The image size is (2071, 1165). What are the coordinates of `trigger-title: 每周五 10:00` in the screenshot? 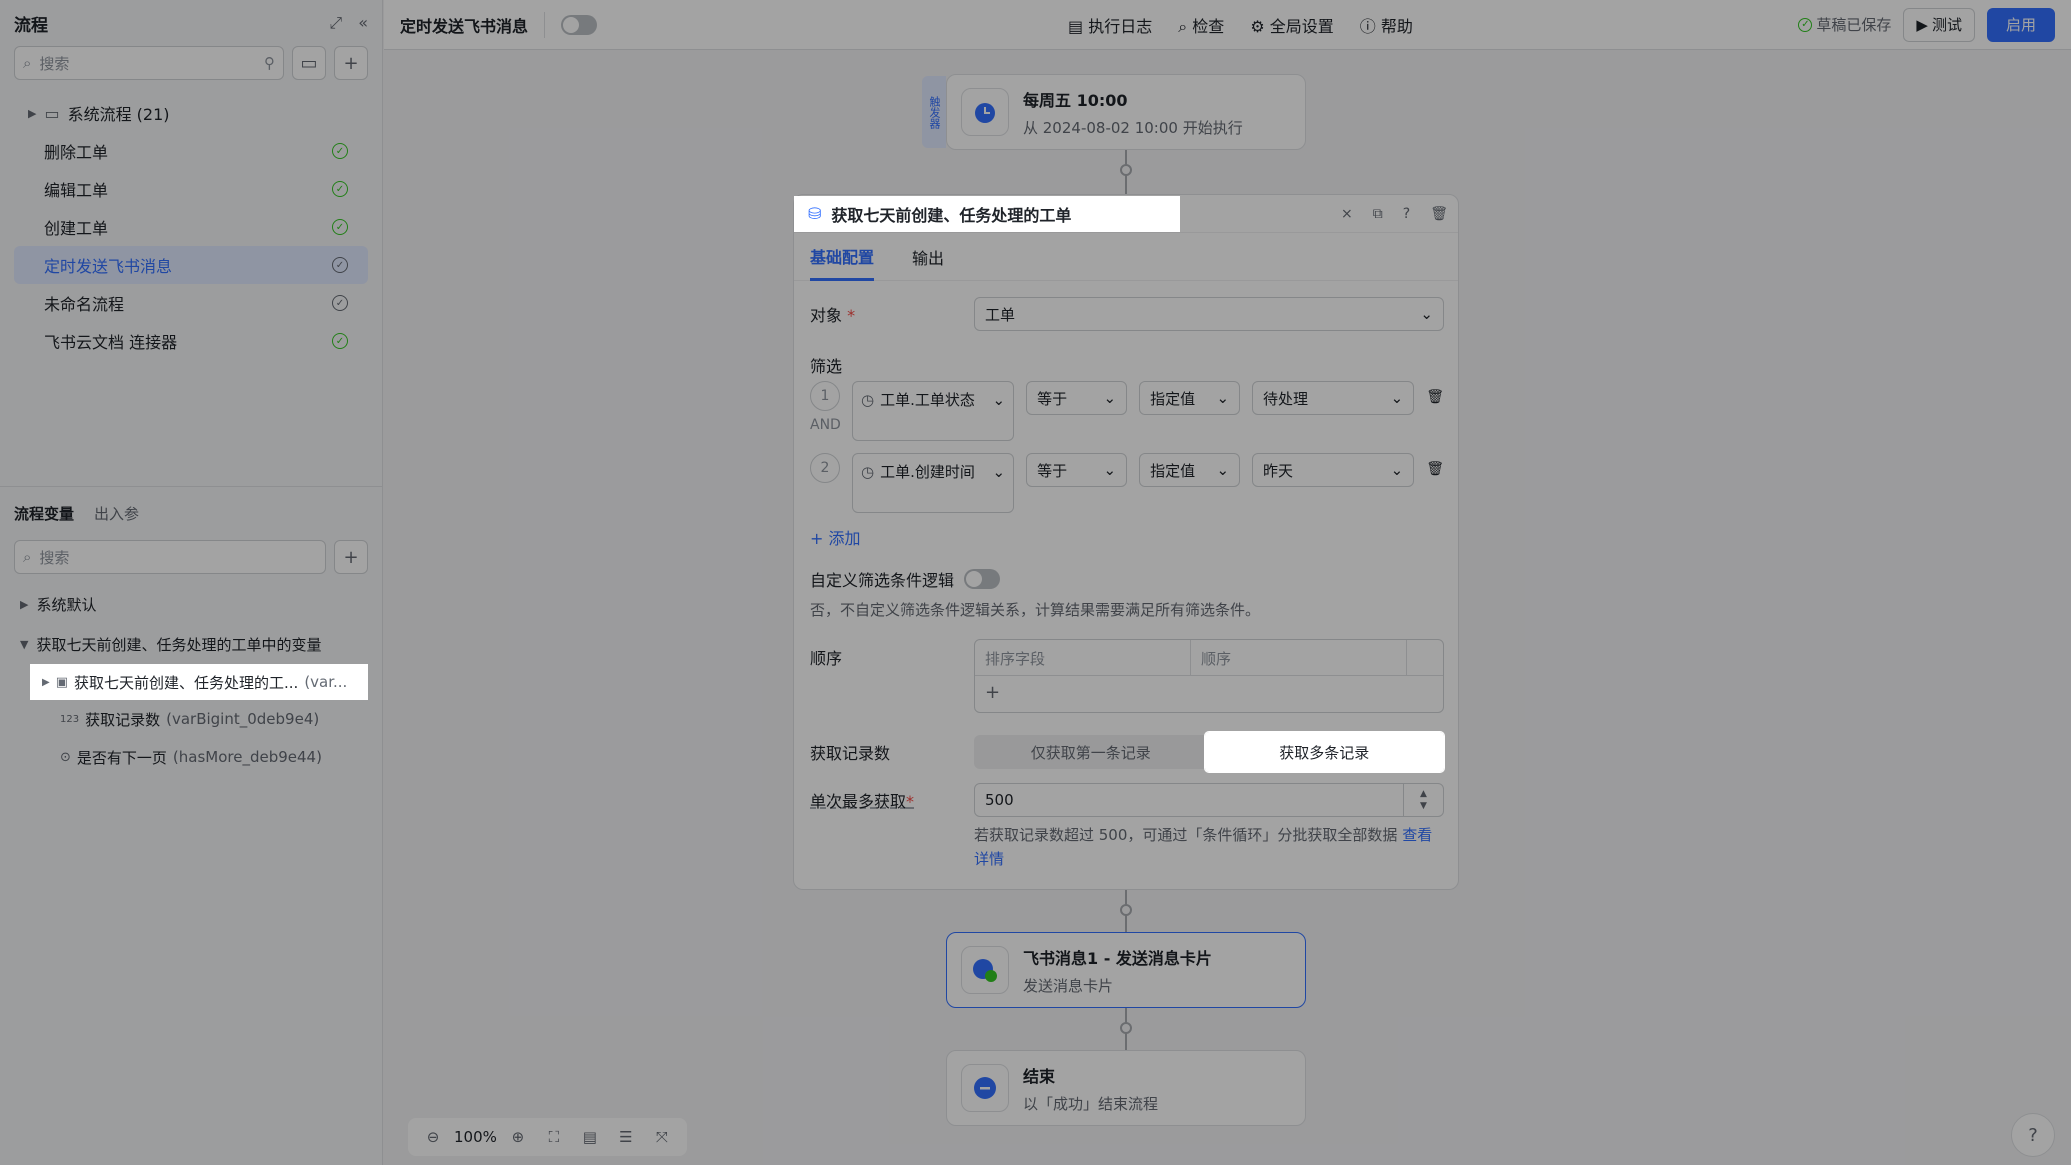 It's located at (1075, 100).